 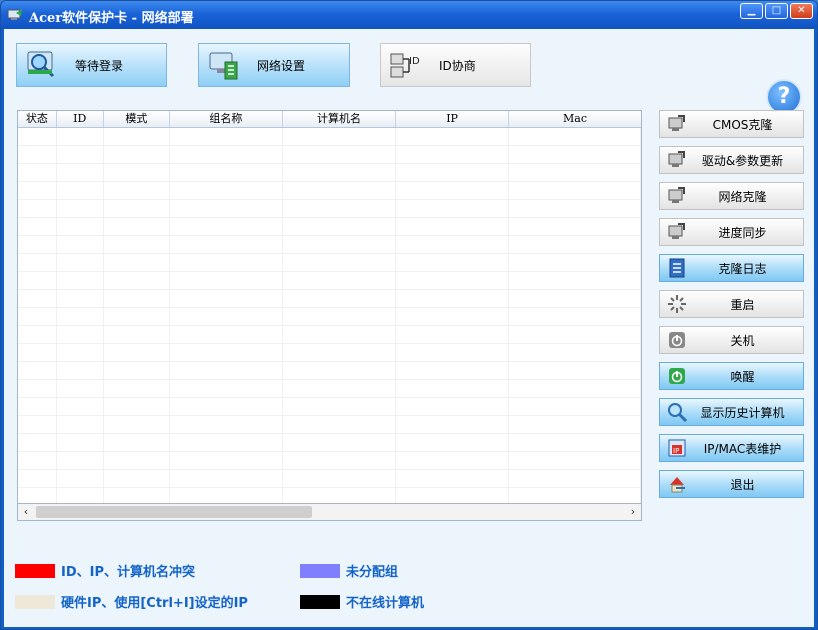 I want to click on network-computer-icon, so click(x=223, y=66).